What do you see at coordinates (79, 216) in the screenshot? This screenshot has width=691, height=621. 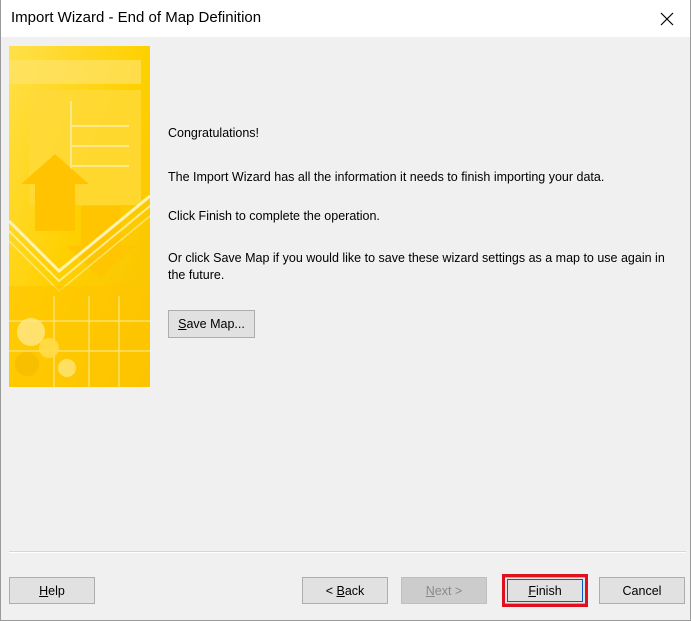 I see `import-banner-graphic` at bounding box center [79, 216].